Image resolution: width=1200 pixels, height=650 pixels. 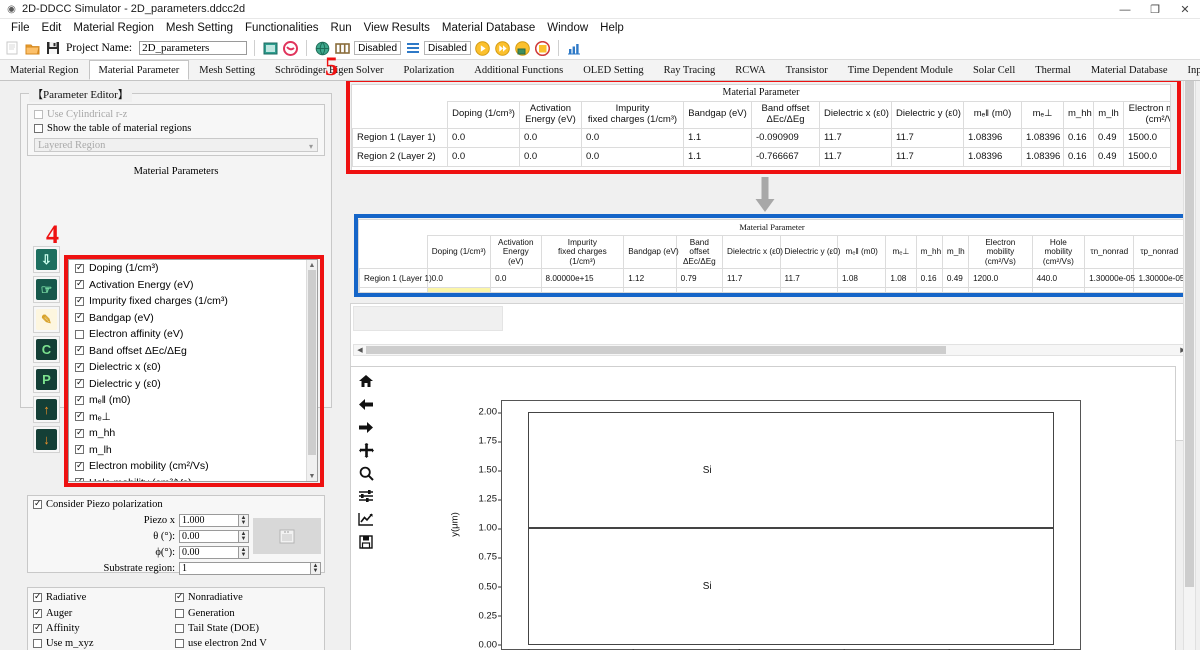 I want to click on scroll-thumb, so click(x=312, y=362).